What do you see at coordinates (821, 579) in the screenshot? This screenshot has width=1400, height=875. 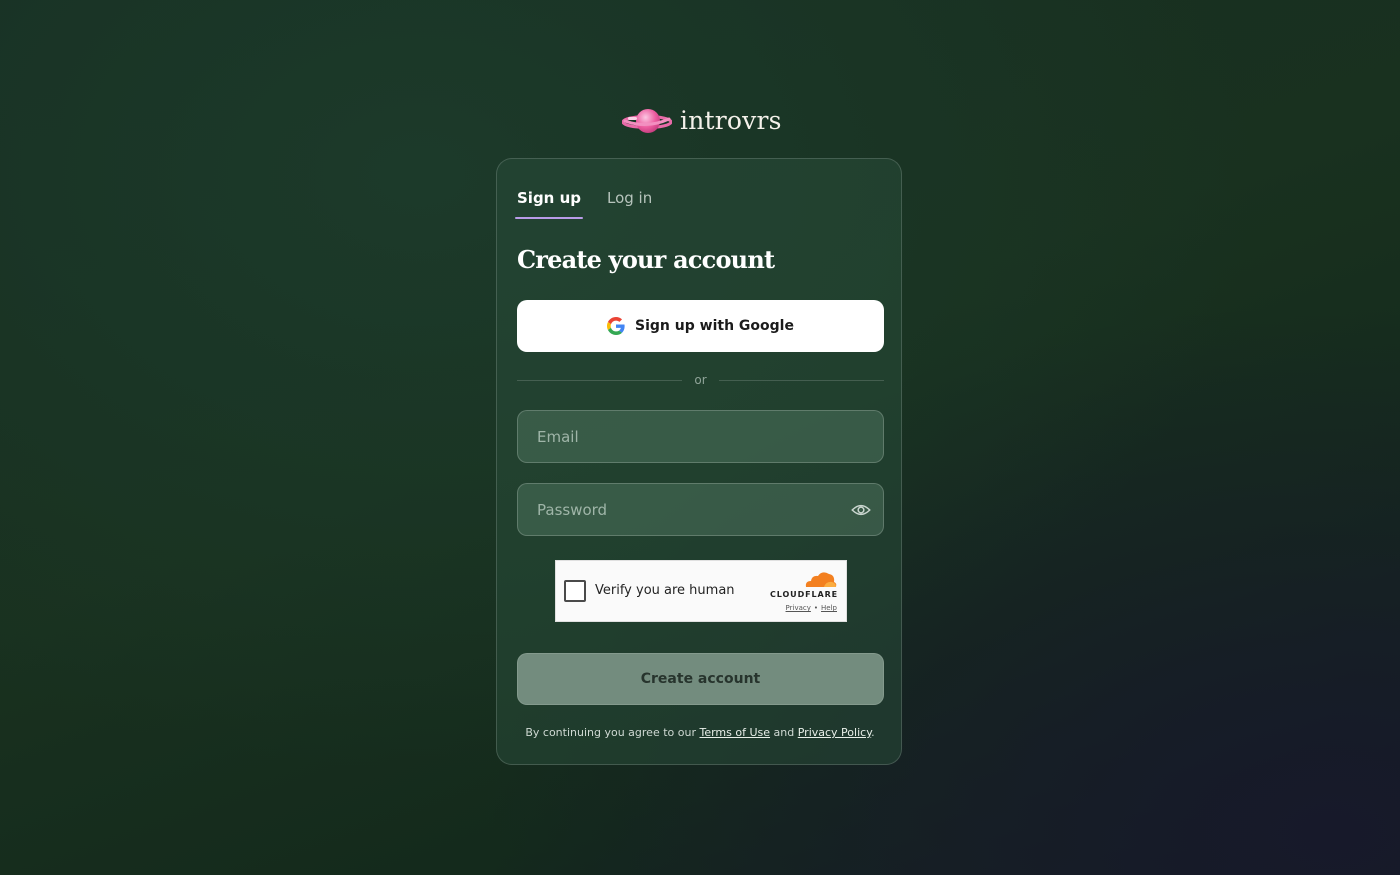 I see `cloudflare-cloud-icon` at bounding box center [821, 579].